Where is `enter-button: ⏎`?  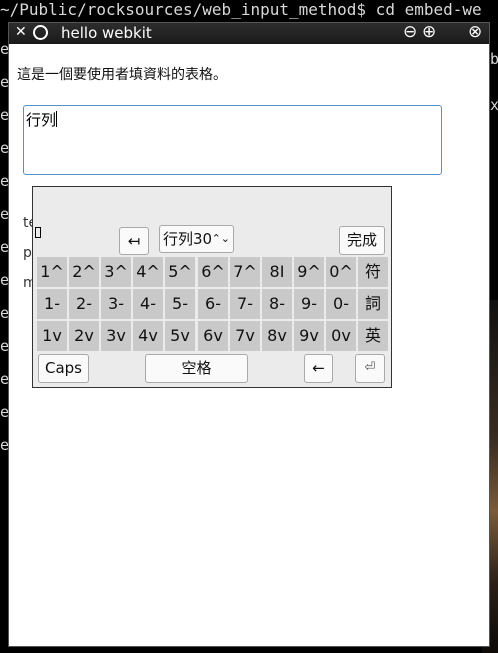
enter-button: ⏎ is located at coordinates (370, 368).